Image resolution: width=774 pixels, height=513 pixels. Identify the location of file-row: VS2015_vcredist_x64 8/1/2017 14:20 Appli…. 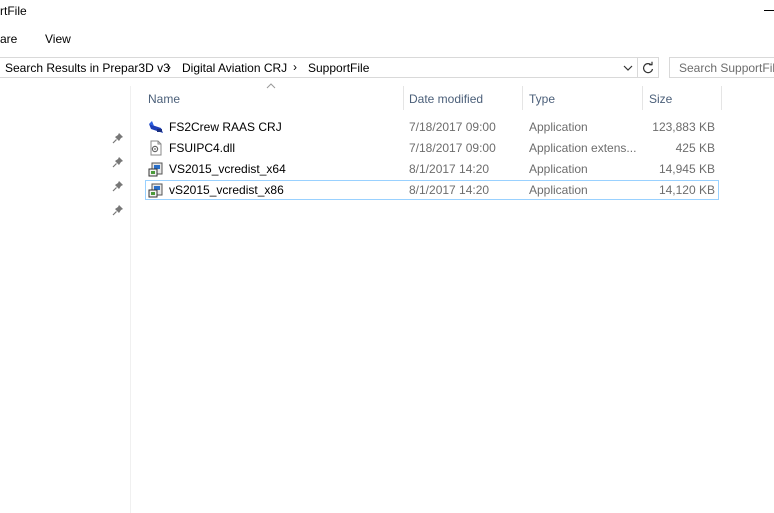
(432, 169).